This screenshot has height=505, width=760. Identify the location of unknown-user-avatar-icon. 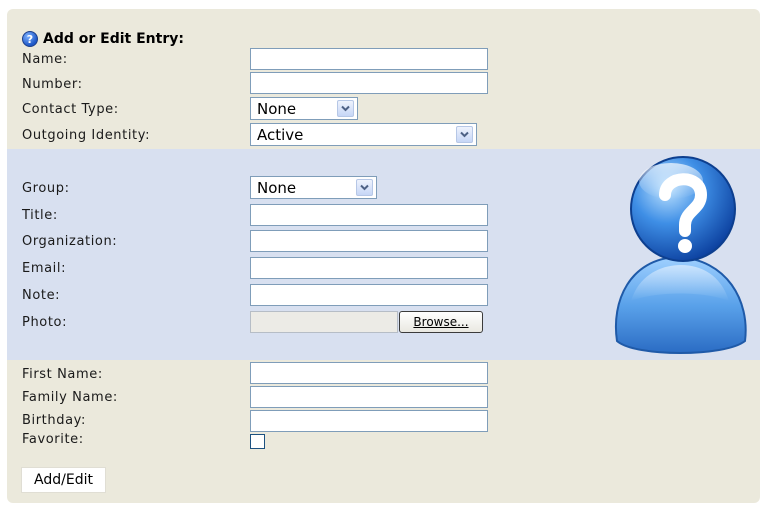
(681, 255).